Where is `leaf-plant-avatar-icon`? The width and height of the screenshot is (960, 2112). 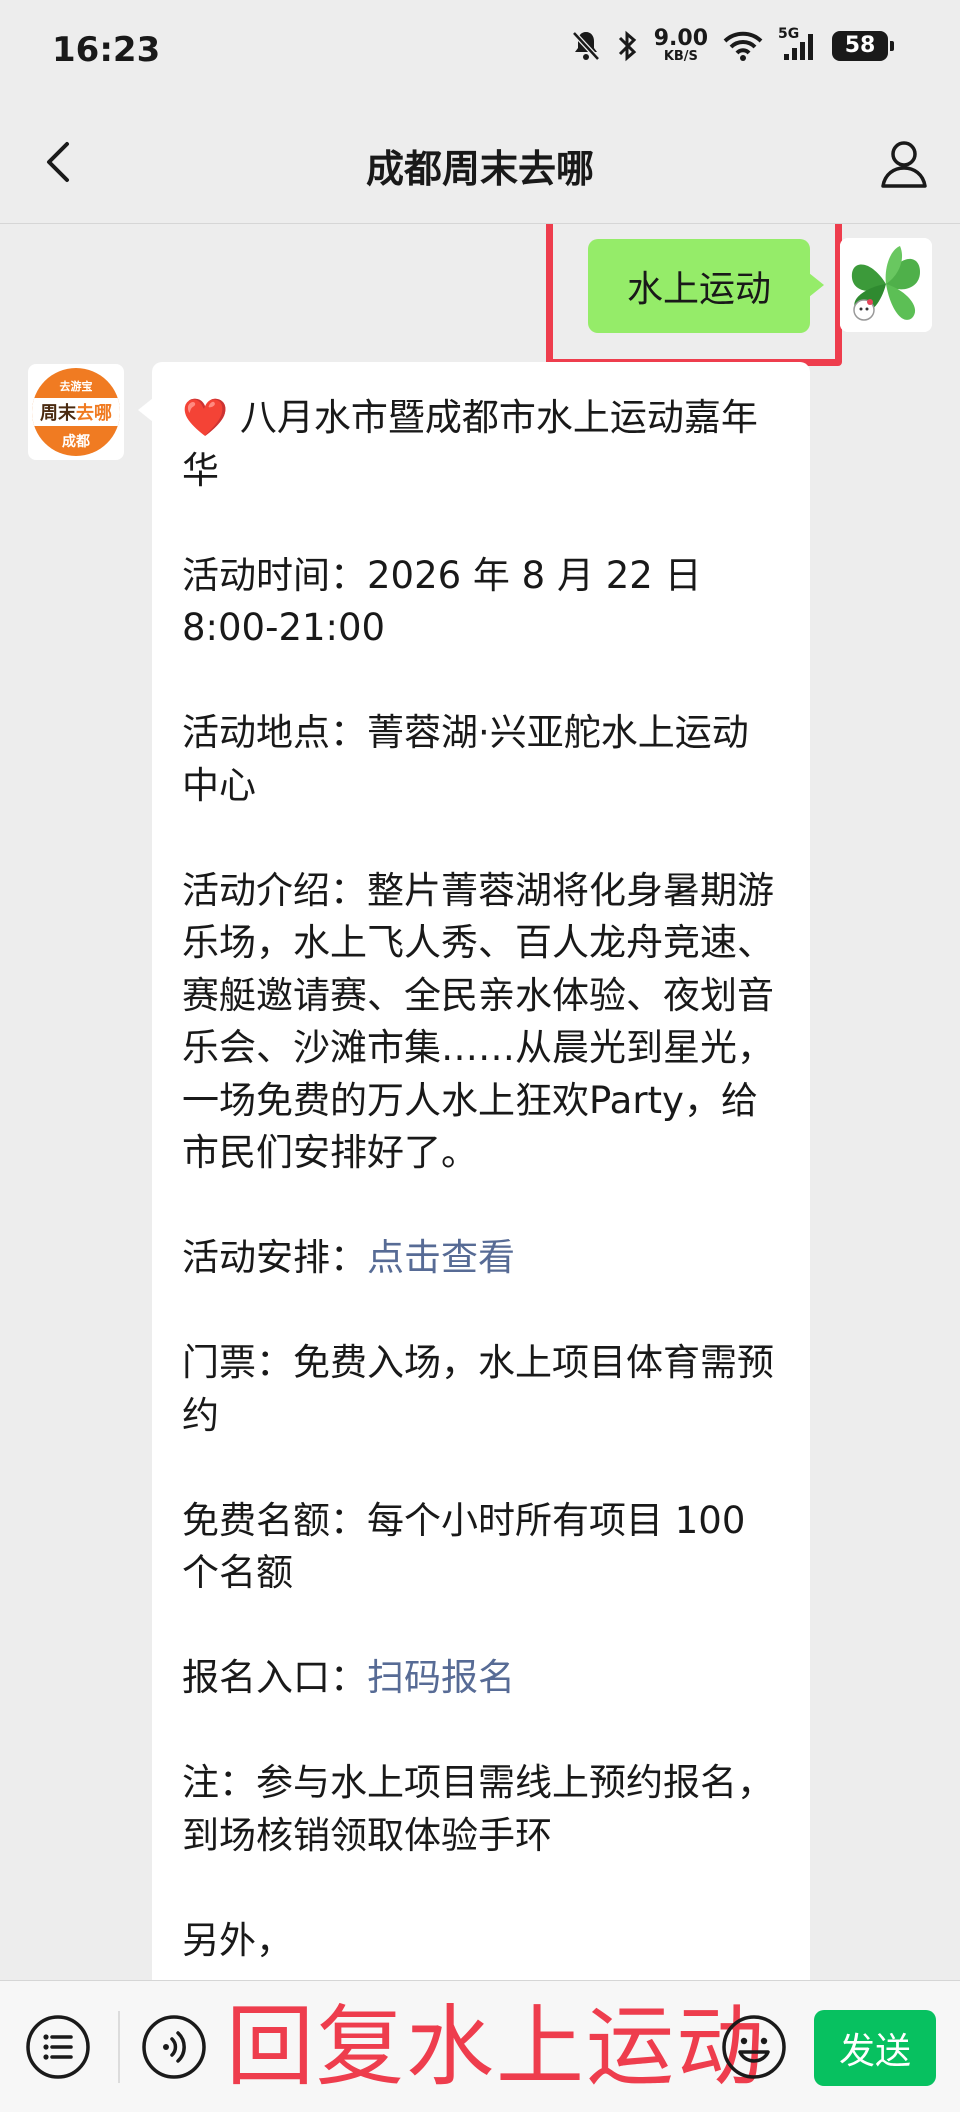 leaf-plant-avatar-icon is located at coordinates (886, 285).